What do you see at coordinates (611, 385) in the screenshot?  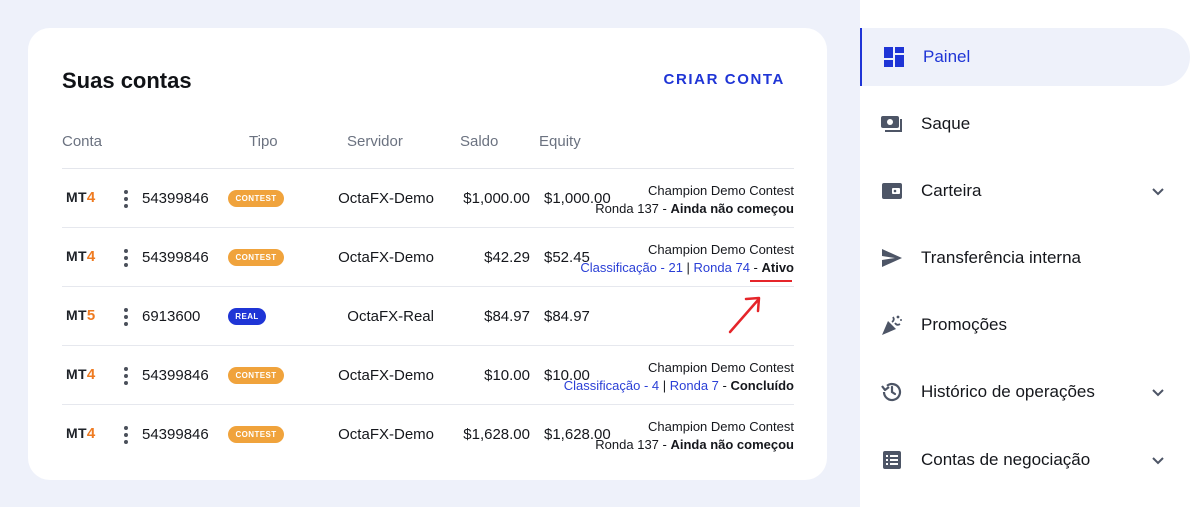 I see `ranking-link: Classificação - 4` at bounding box center [611, 385].